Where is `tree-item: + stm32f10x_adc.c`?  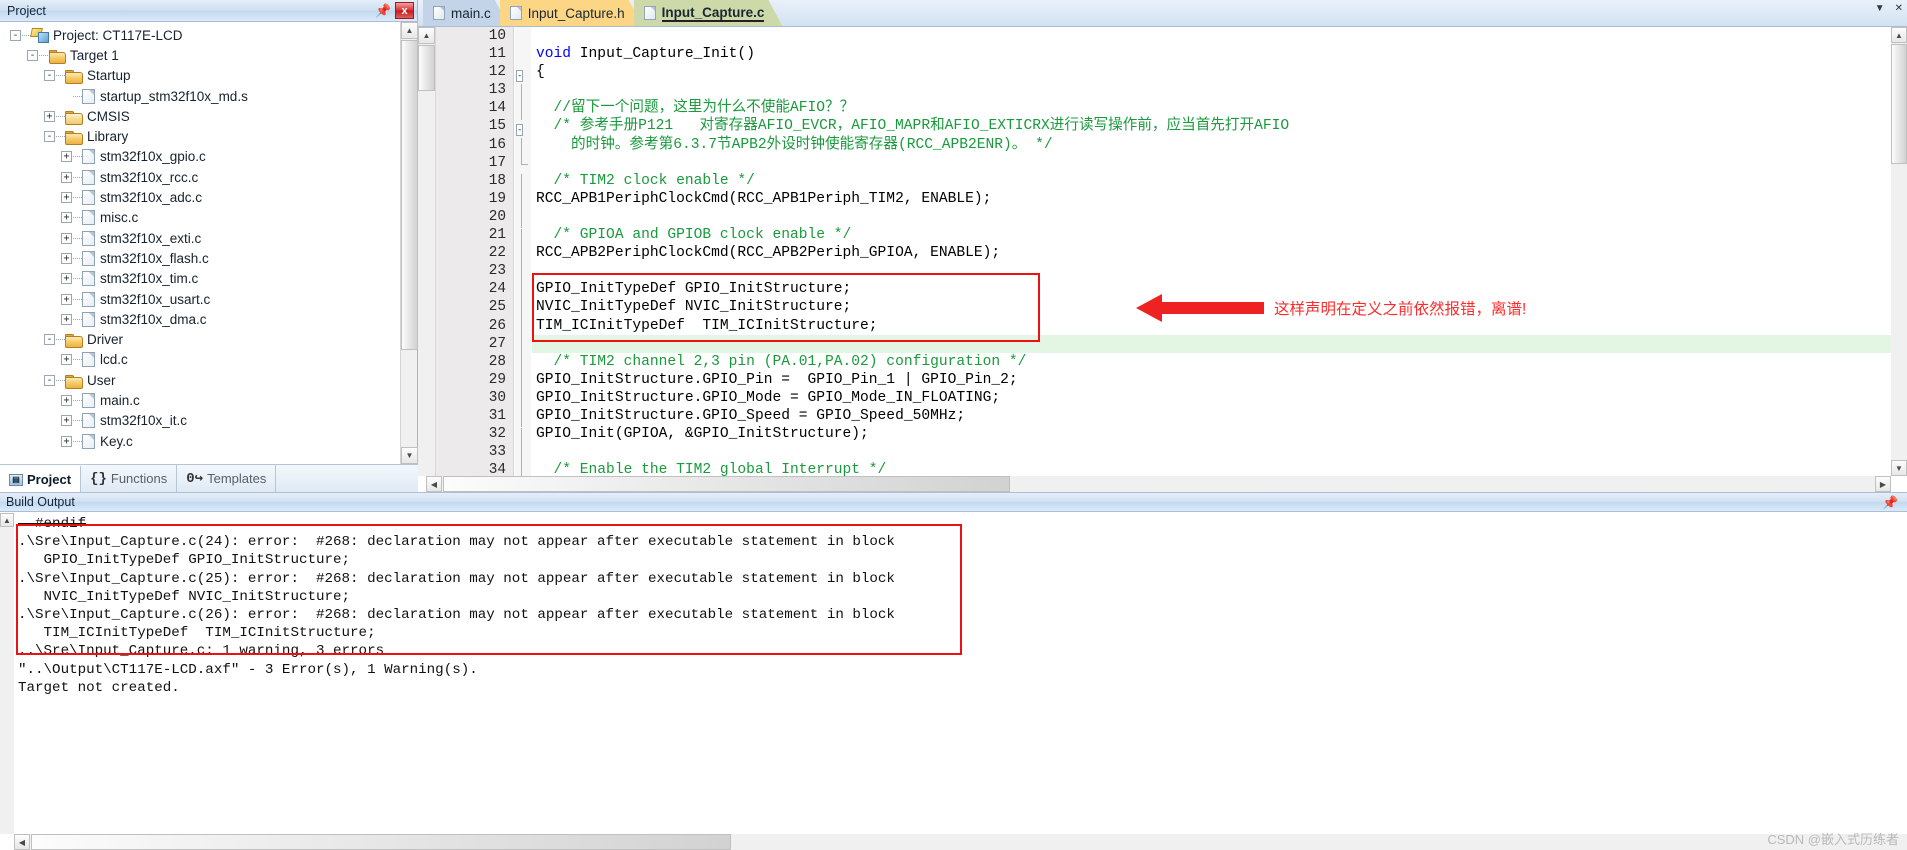
tree-item: + stm32f10x_adc.c is located at coordinates (200, 197).